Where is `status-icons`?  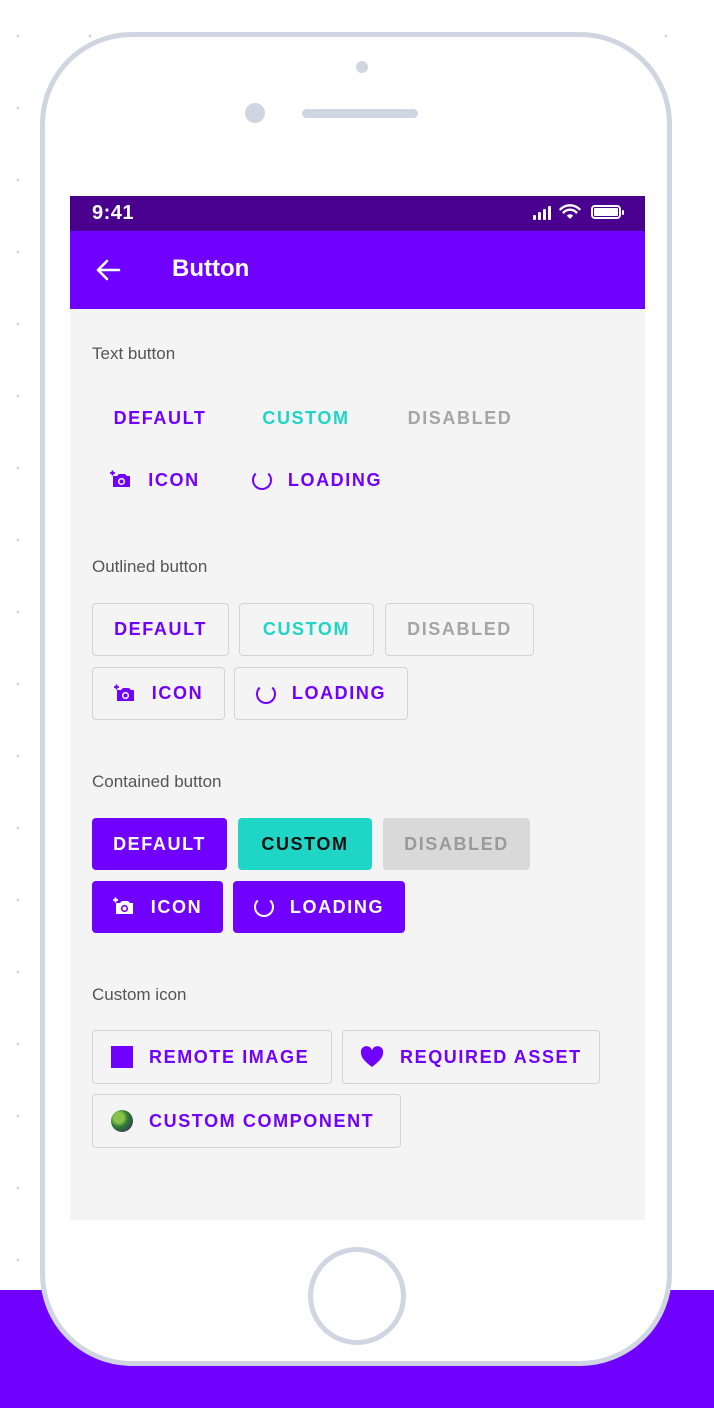
status-icons is located at coordinates (578, 212).